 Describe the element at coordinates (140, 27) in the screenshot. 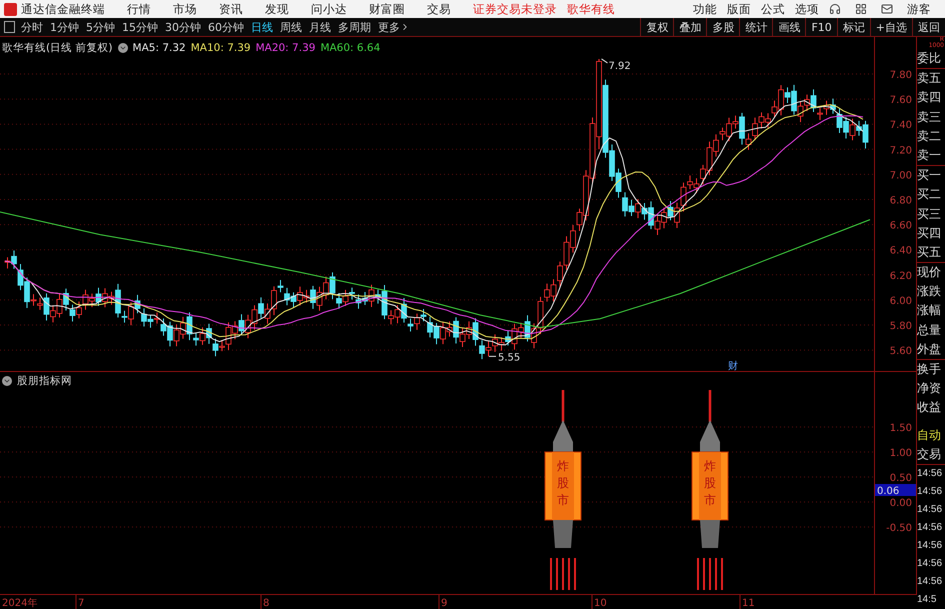

I see `period-tab: 15分钟` at that location.